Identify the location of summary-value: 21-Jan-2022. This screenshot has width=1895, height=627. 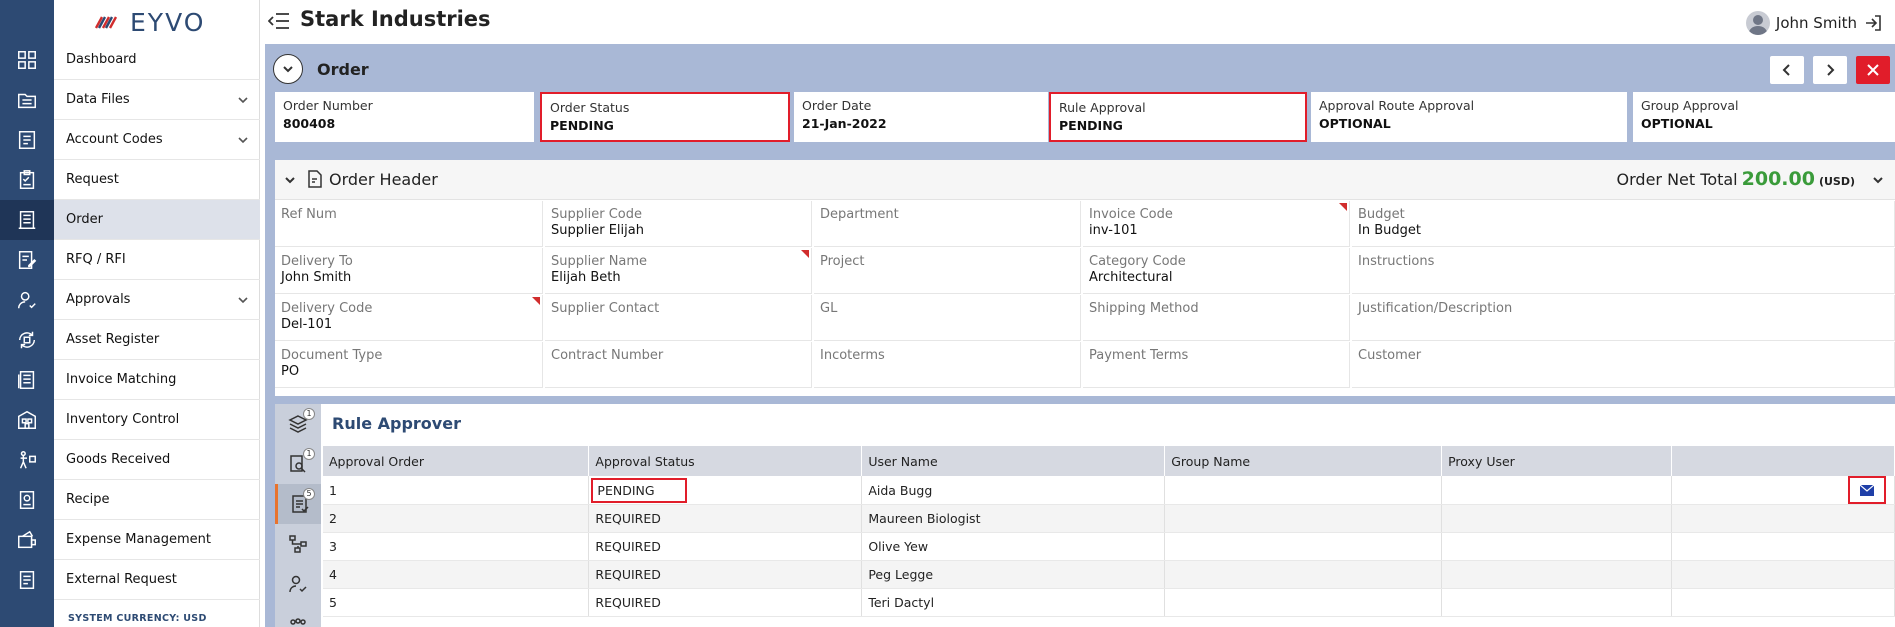
(844, 123).